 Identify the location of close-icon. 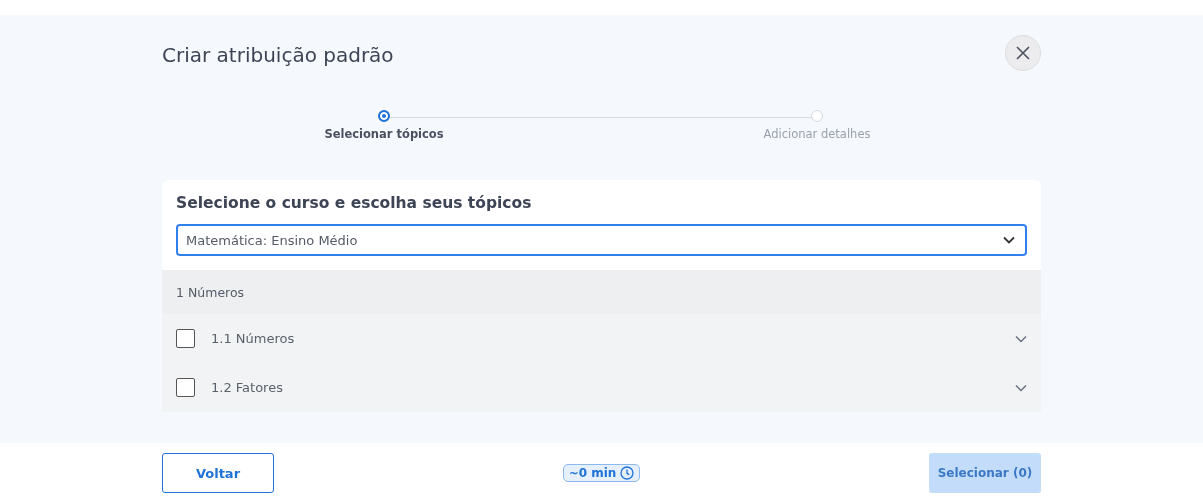
(1023, 53).